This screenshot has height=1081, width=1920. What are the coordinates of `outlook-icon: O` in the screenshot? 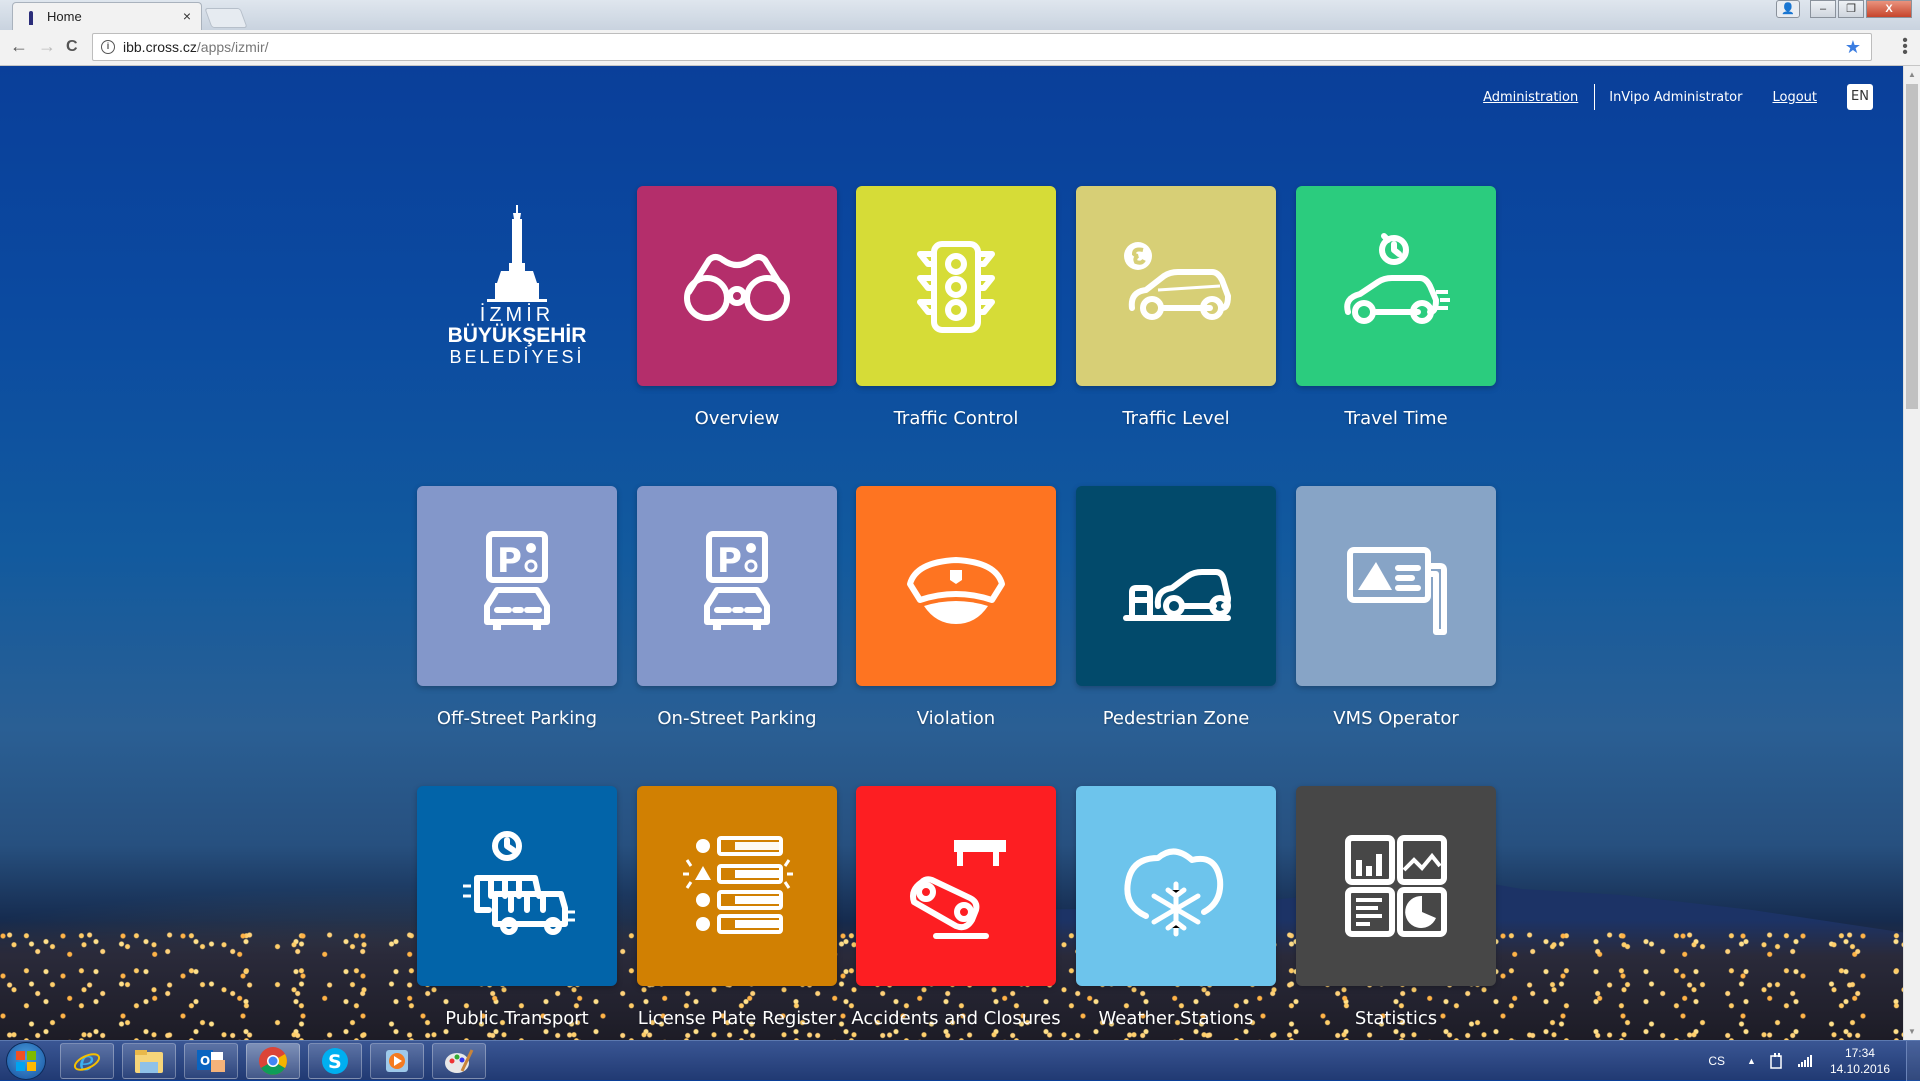 It's located at (211, 1061).